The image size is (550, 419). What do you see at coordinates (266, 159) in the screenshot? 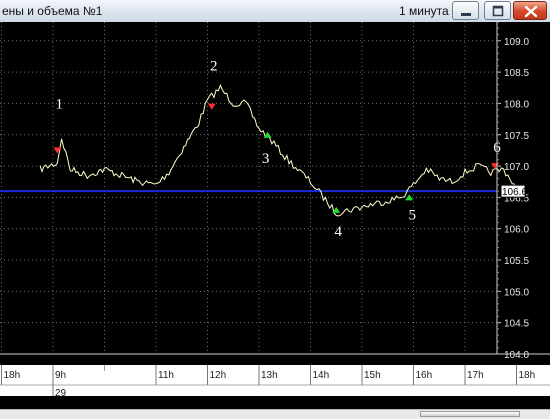
I see `annotation-label: 3` at bounding box center [266, 159].